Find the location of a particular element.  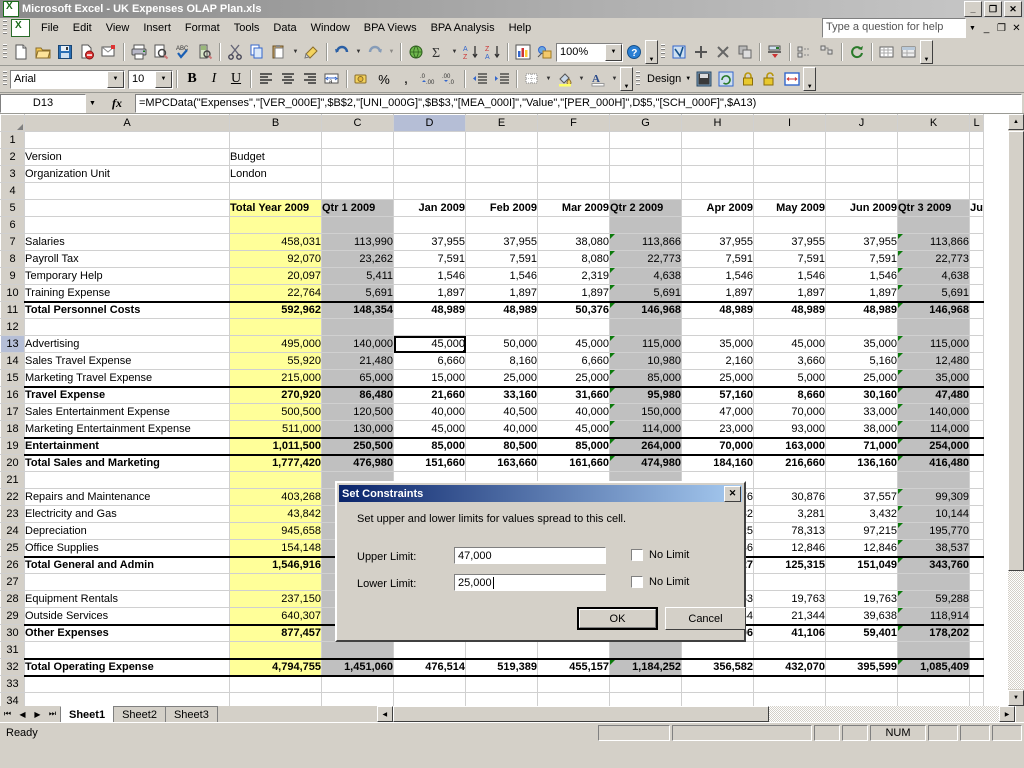

borders-icon is located at coordinates (532, 79).